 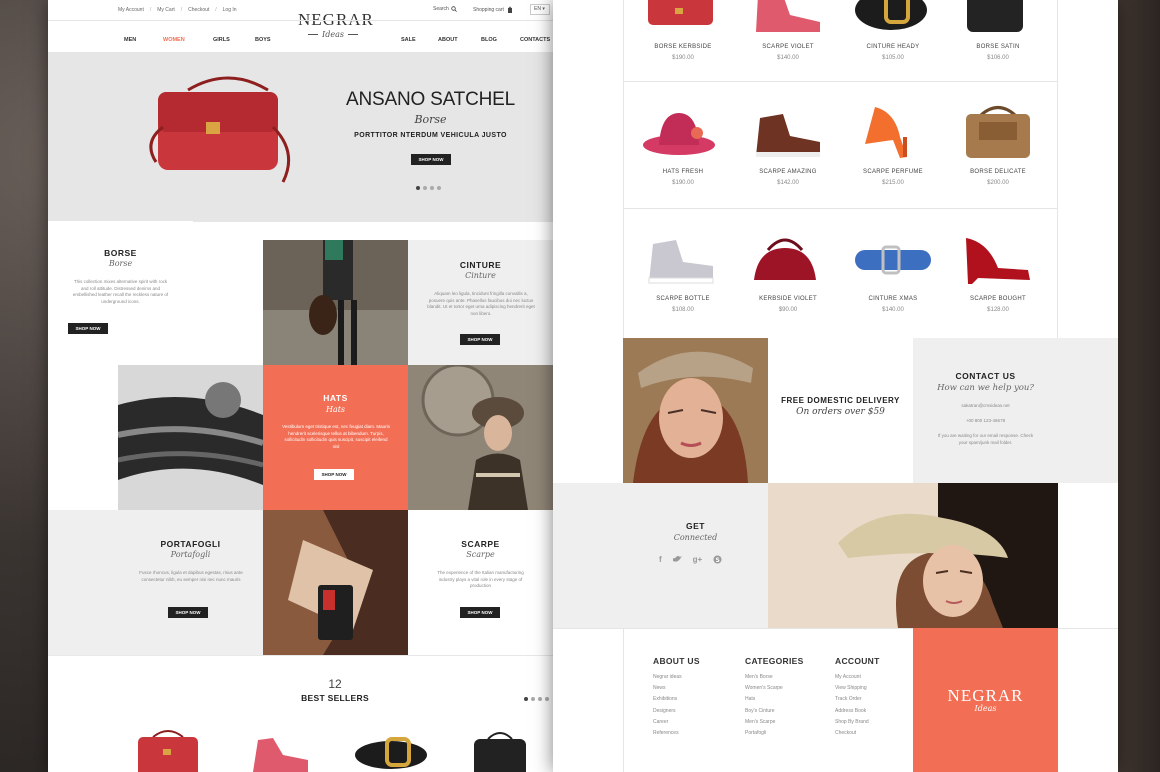 What do you see at coordinates (676, 722) in the screenshot?
I see `footer-link: Career` at bounding box center [676, 722].